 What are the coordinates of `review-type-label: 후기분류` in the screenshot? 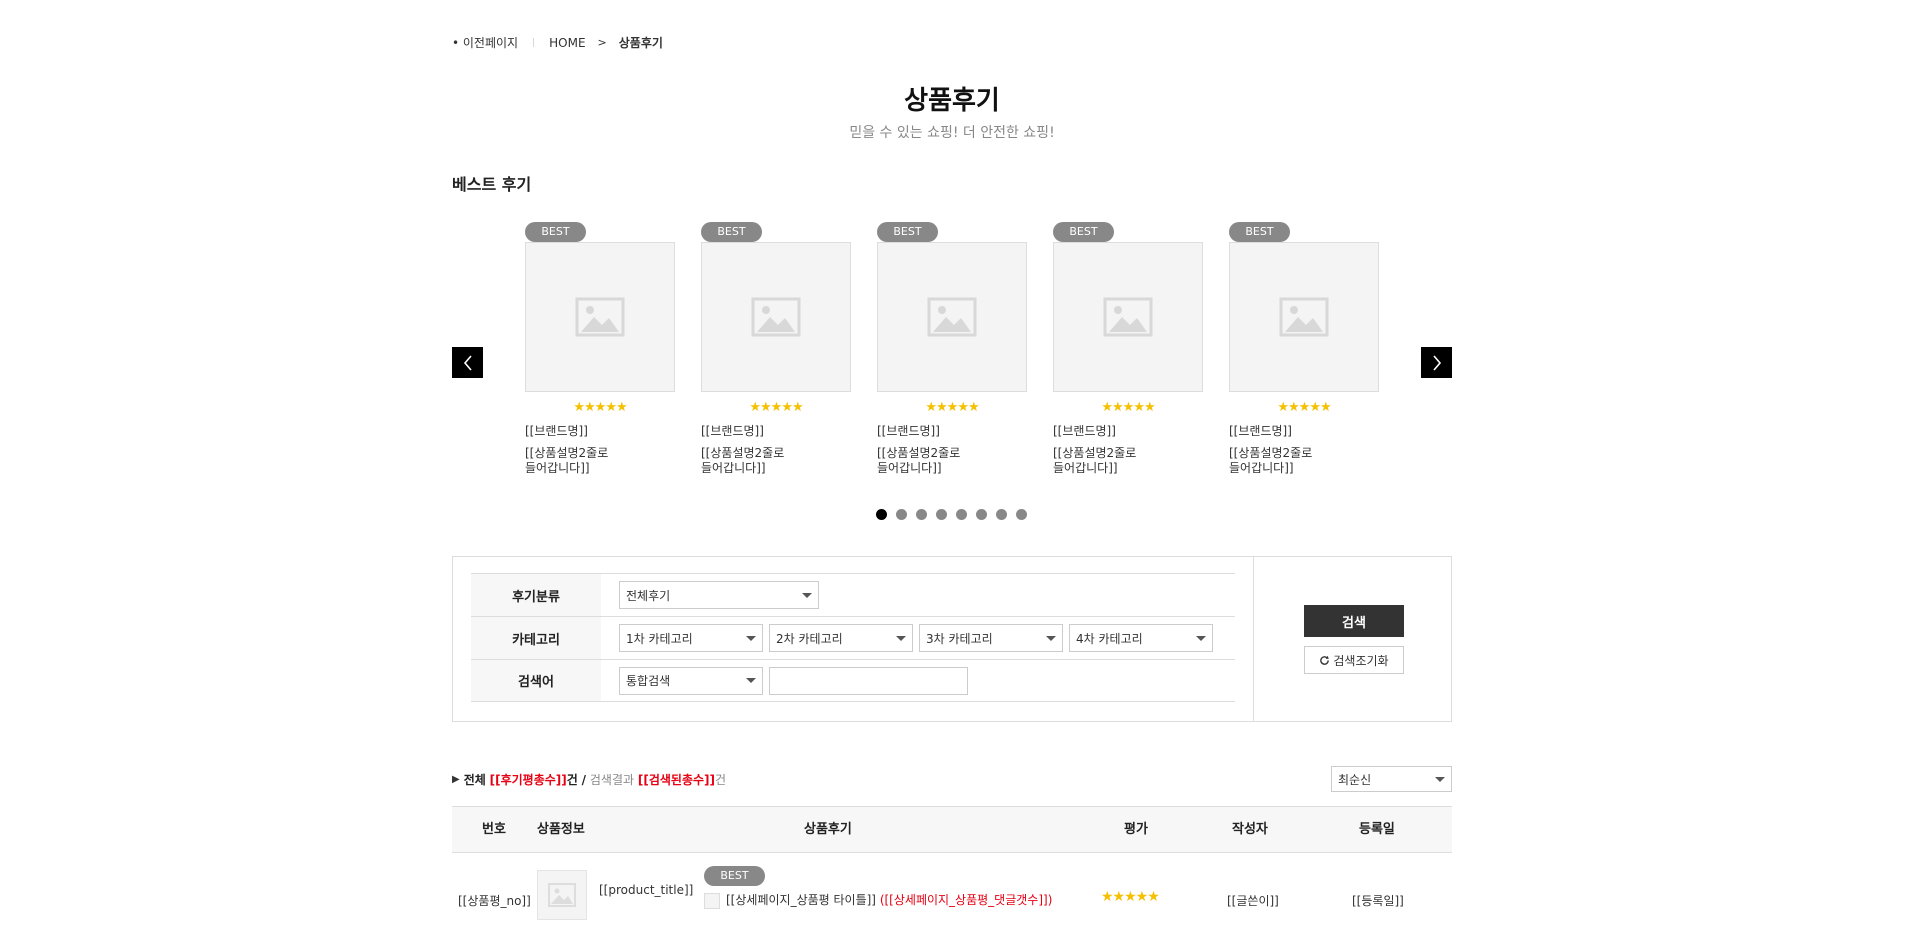 It's located at (536, 595).